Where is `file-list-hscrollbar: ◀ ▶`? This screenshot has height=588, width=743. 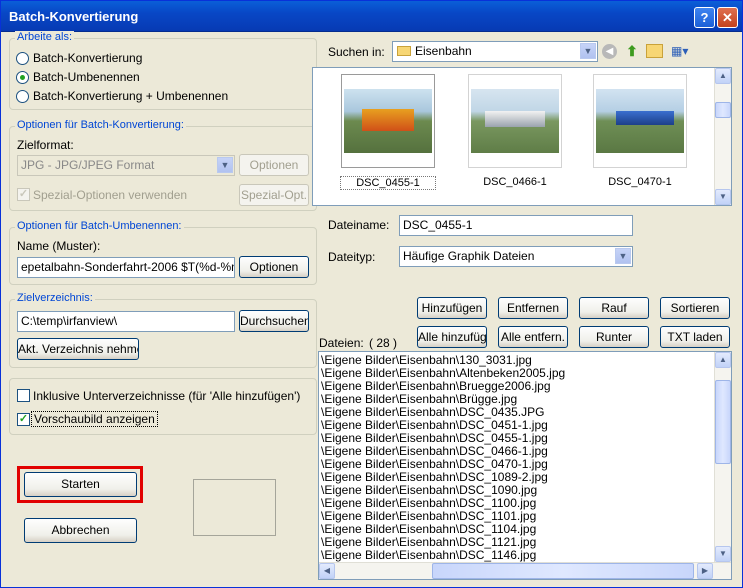 file-list-hscrollbar: ◀ ▶ is located at coordinates (525, 570).